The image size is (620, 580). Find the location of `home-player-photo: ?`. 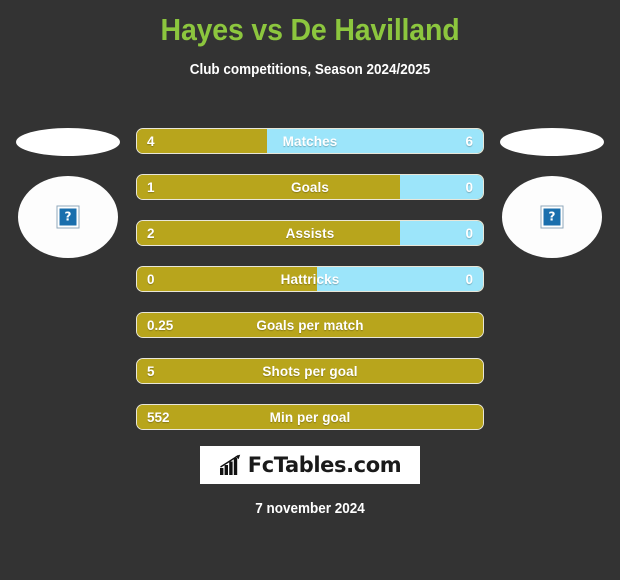

home-player-photo: ? is located at coordinates (68, 200).